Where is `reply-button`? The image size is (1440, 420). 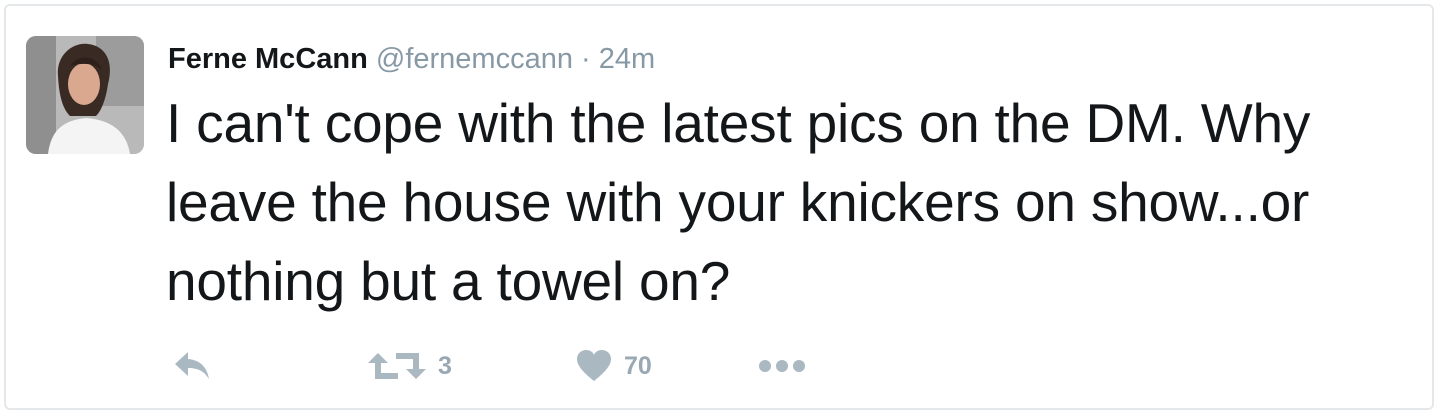
reply-button is located at coordinates (192, 366).